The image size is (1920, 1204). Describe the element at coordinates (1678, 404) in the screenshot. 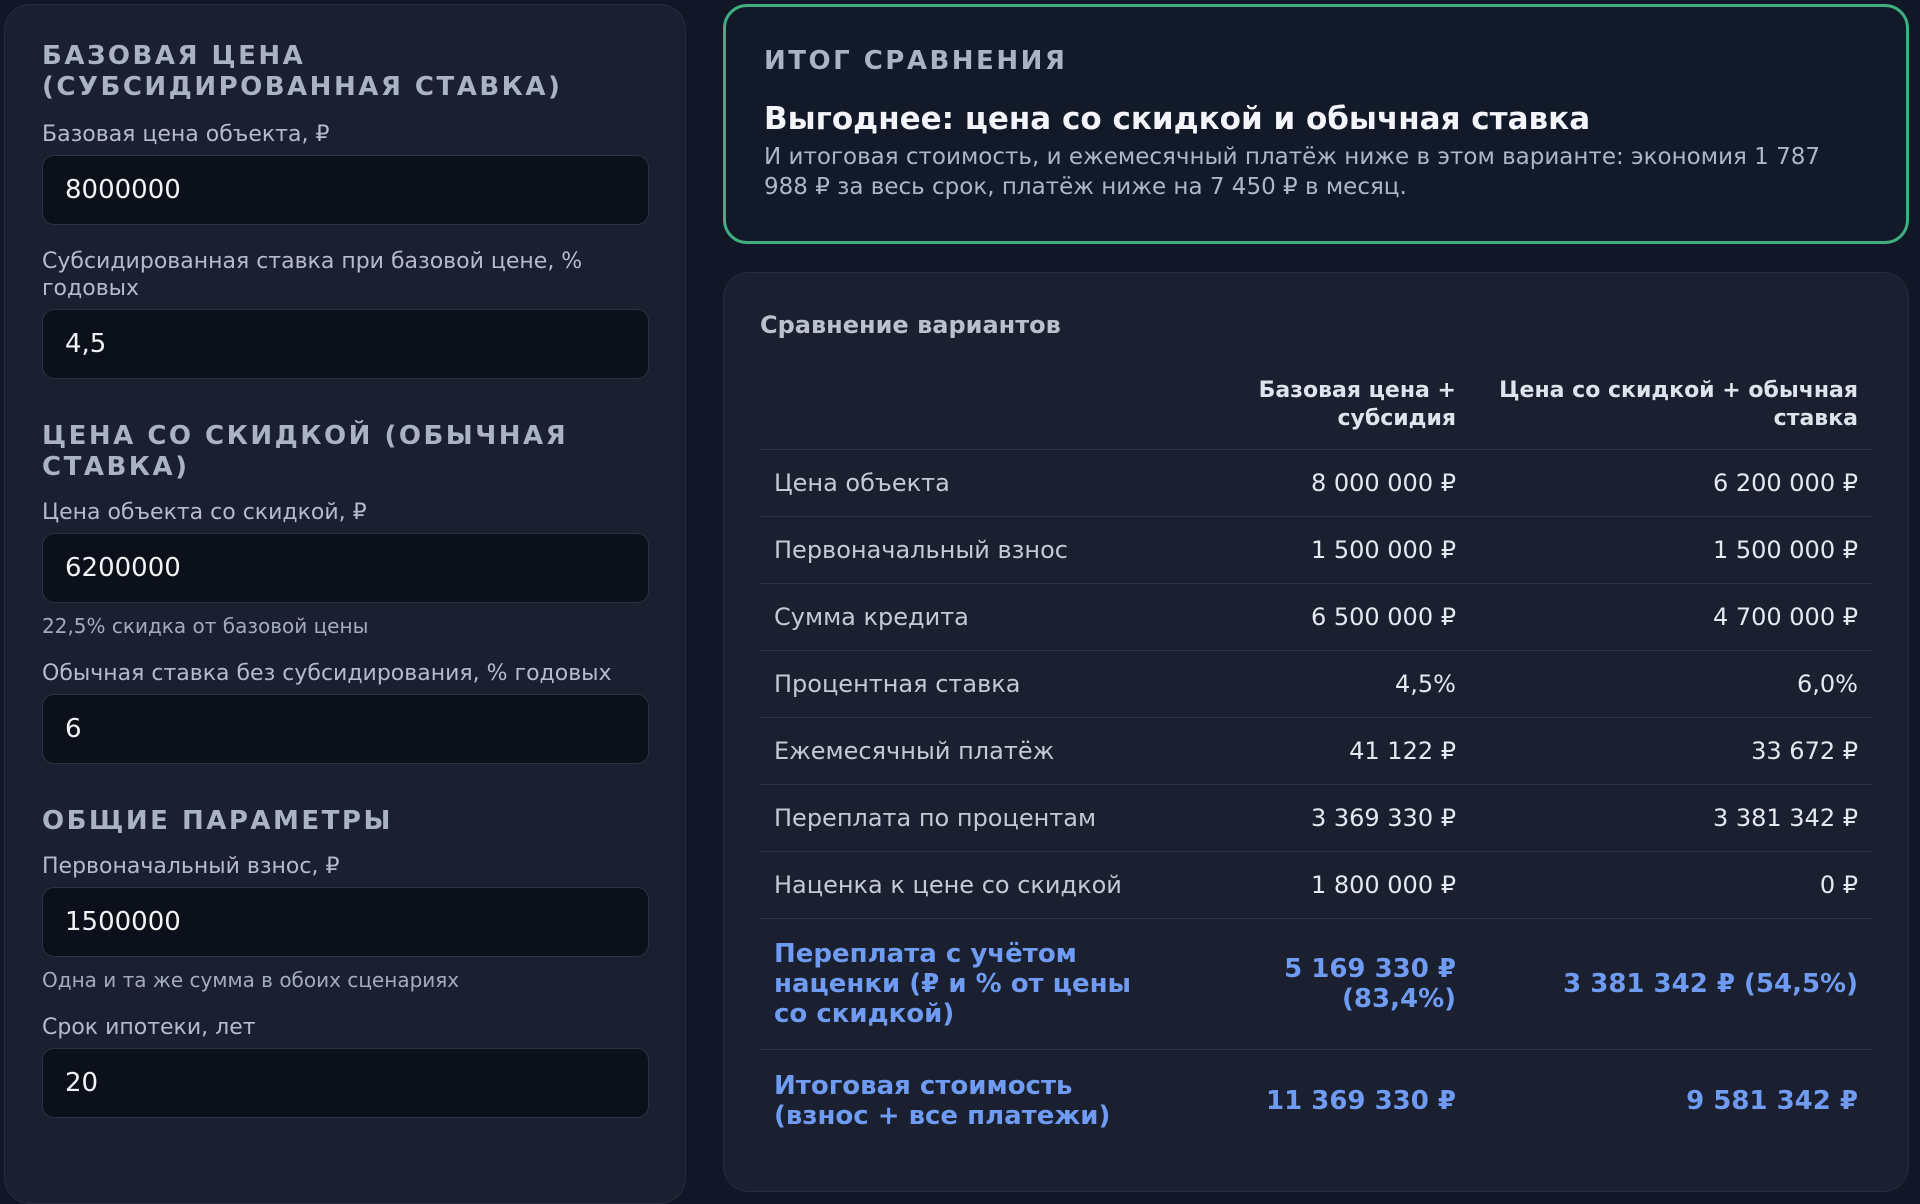

I see `column-header-discount-regular-text: Цена со скидкой + обычная ставка` at that location.